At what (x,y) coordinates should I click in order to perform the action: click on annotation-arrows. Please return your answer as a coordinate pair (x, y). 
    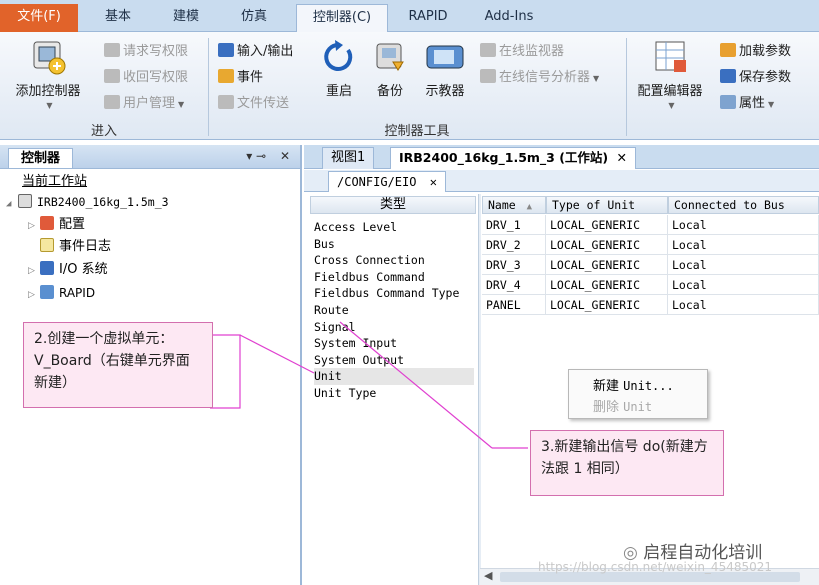
    Looking at the image, I should click on (369, 385).